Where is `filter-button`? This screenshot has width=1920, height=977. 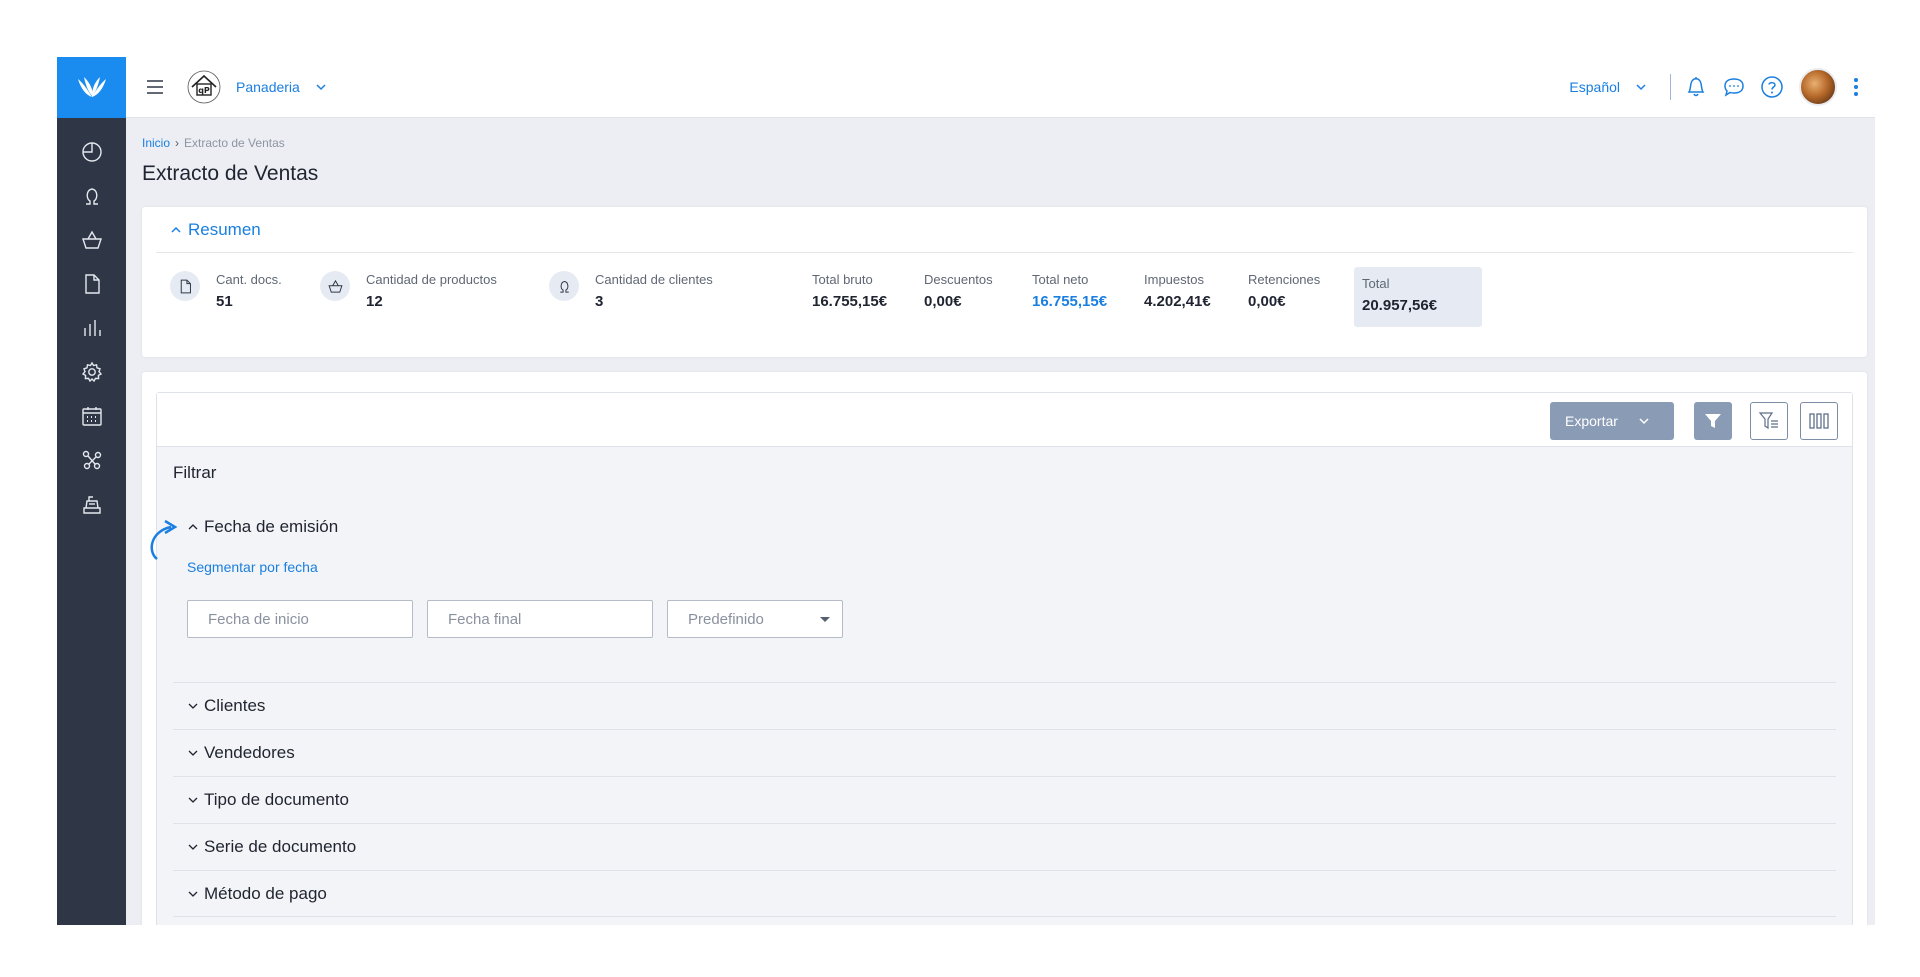 filter-button is located at coordinates (1713, 421).